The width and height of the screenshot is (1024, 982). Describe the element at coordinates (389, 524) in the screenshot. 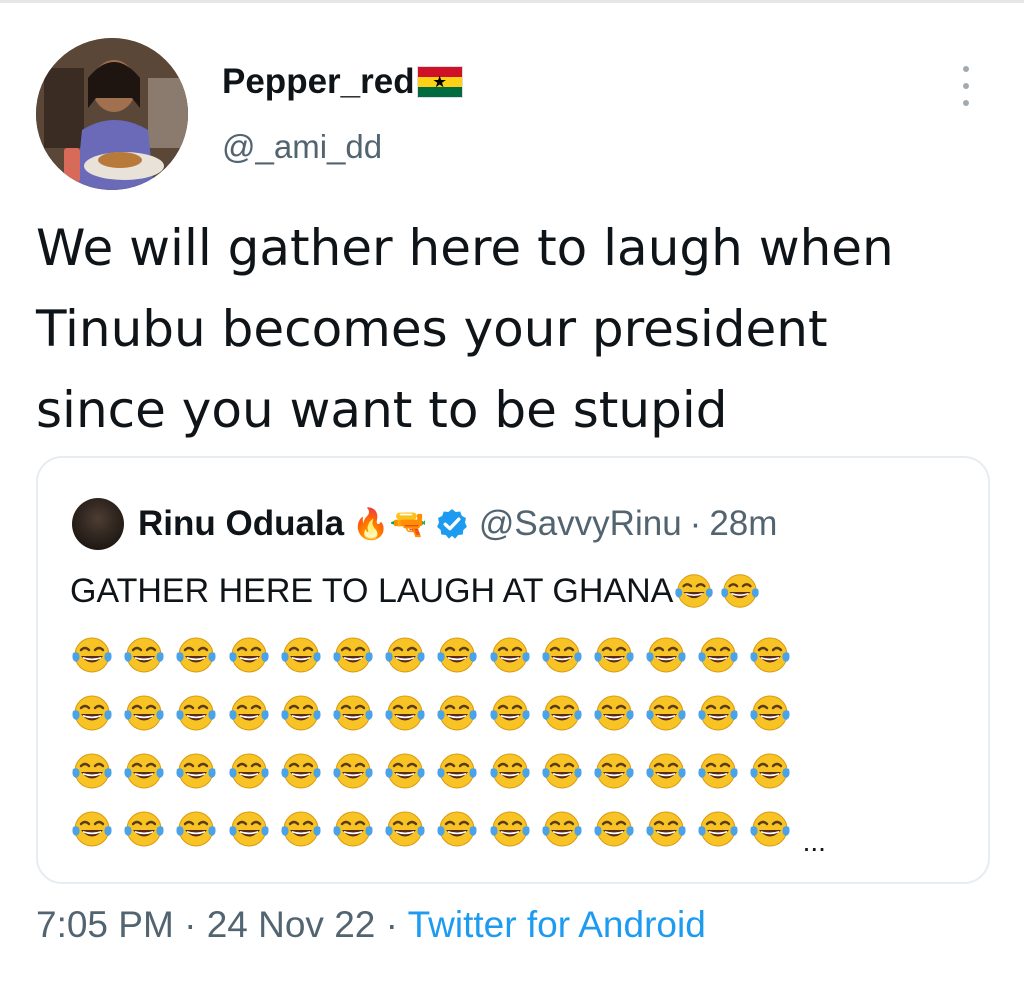

I see `fire-and-pistol-emoji-icon: 🔥🔫` at that location.